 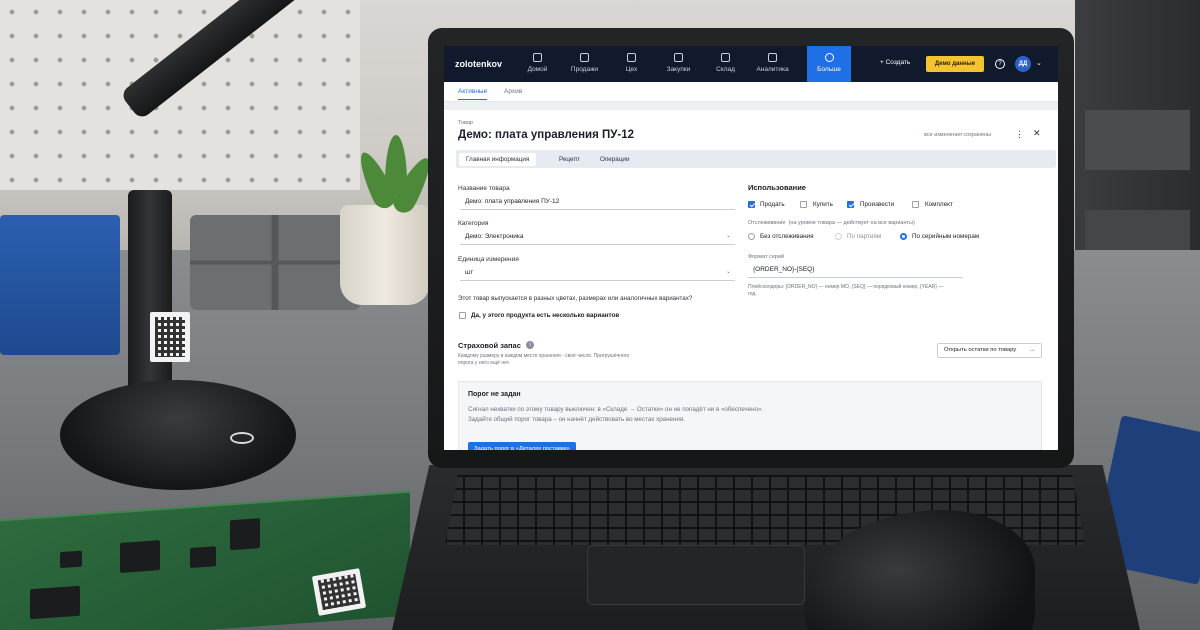 What do you see at coordinates (678, 64) in the screenshot?
I see `nav-item-purchases: Закупки` at bounding box center [678, 64].